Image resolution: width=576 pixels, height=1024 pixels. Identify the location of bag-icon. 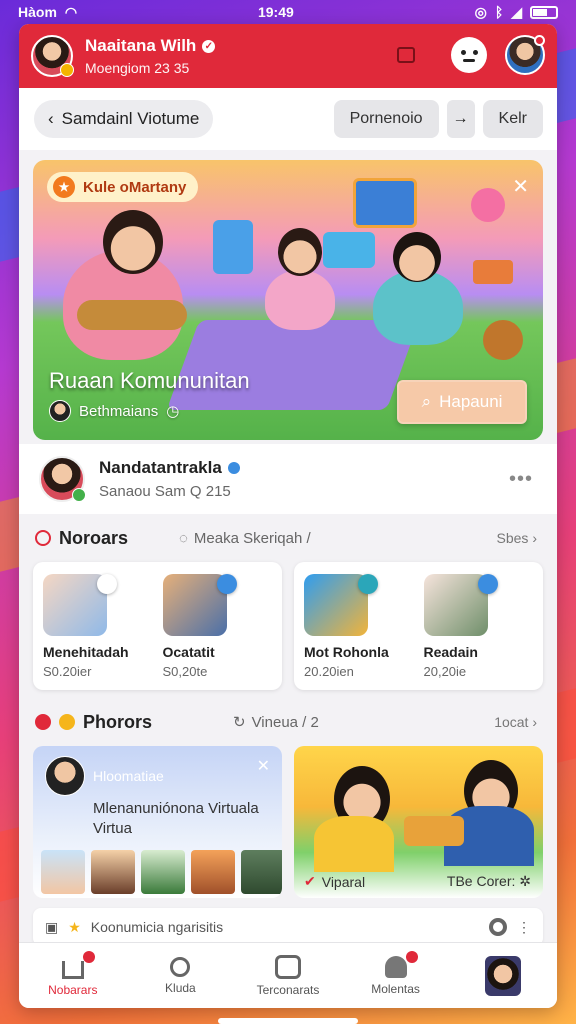
(406, 55).